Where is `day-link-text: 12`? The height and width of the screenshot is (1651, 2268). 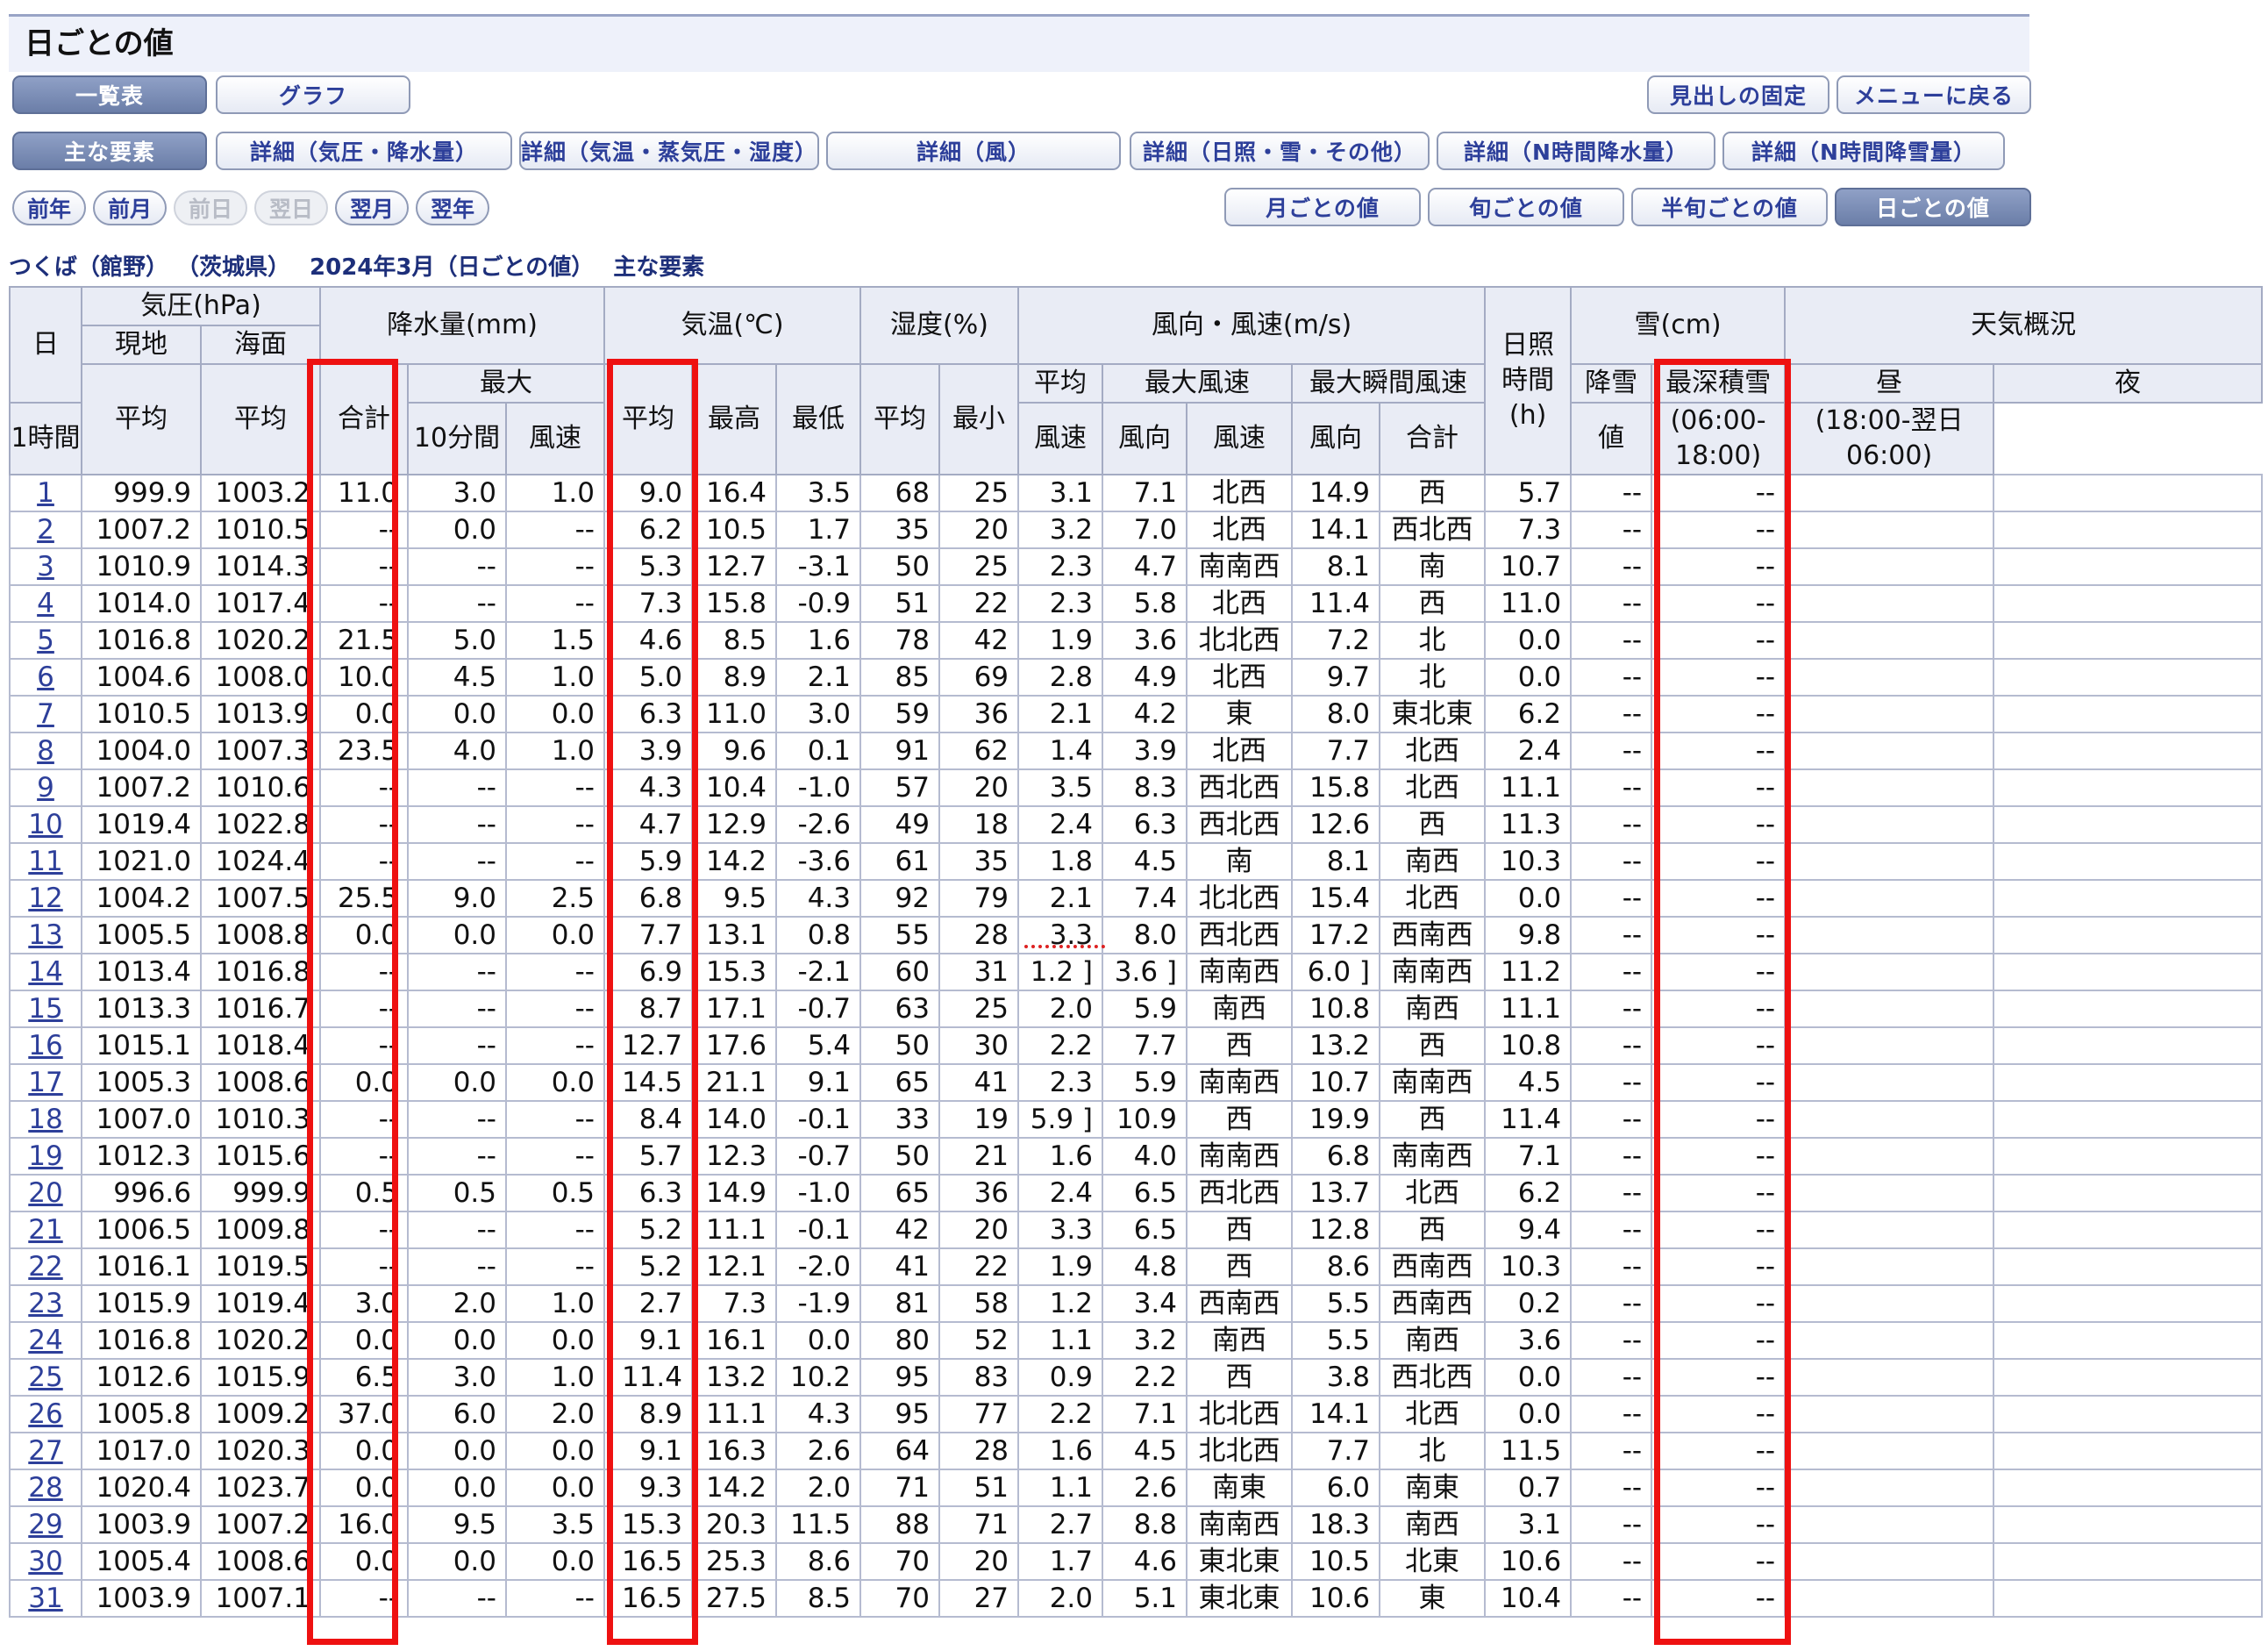
day-link-text: 12 is located at coordinates (45, 898).